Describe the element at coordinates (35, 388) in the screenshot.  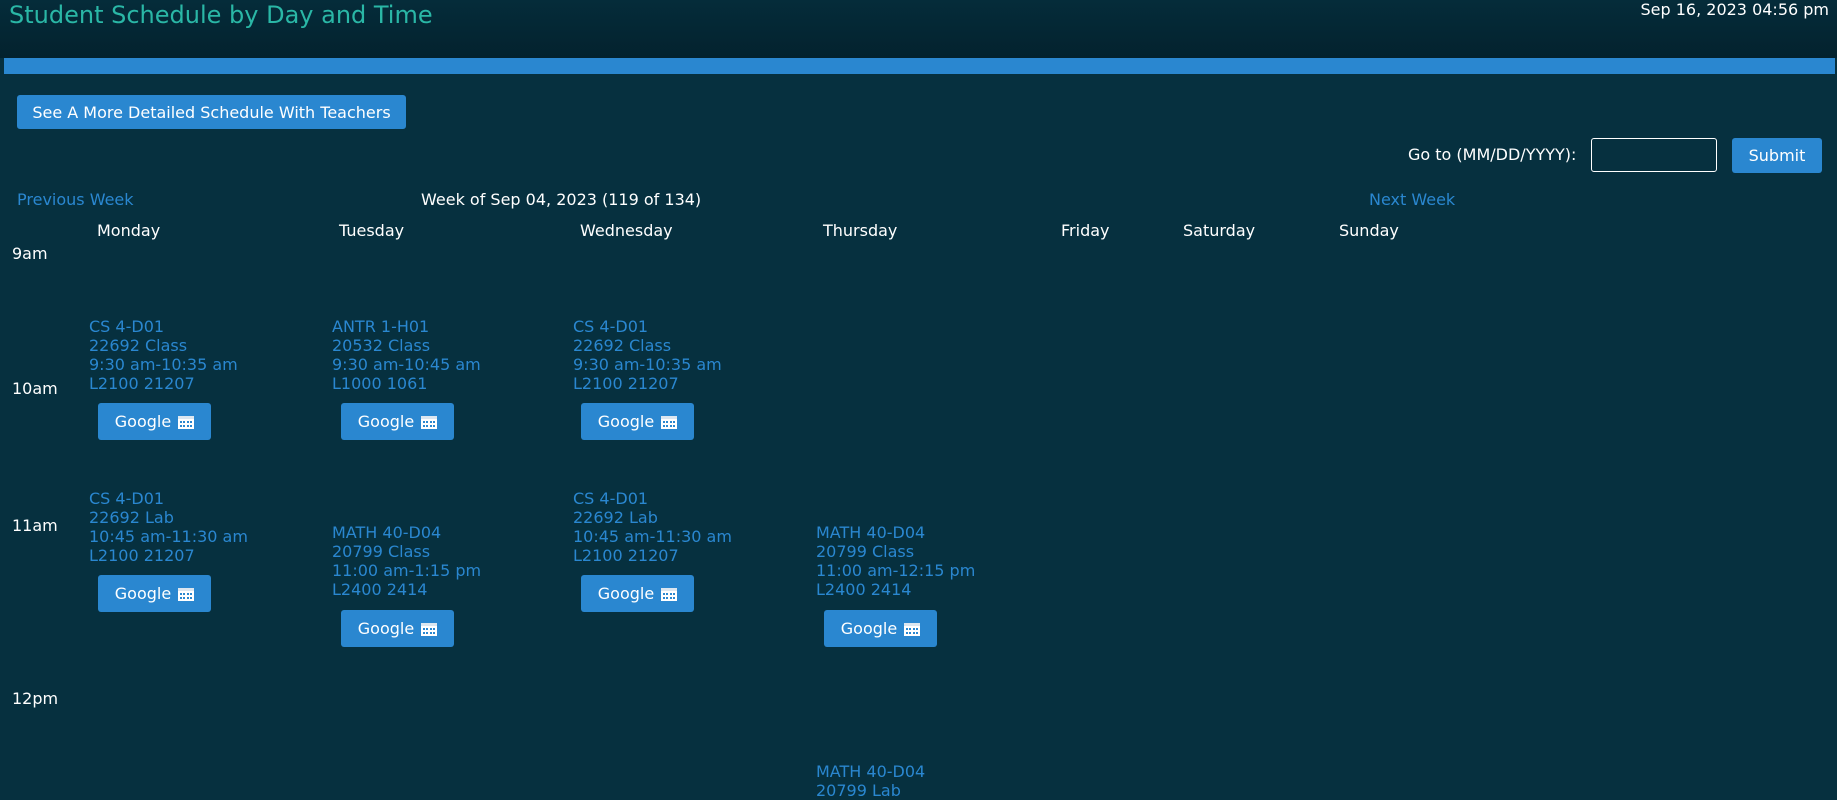
I see `time-label-10am: 10am` at that location.